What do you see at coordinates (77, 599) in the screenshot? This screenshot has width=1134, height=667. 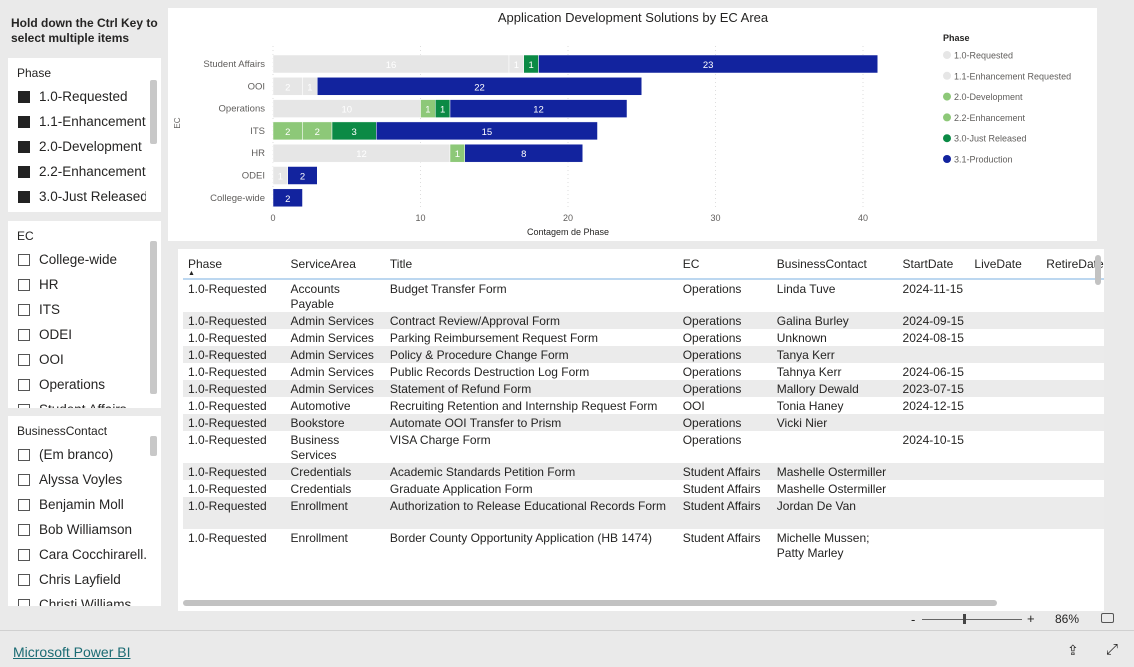 I see `slicer-item: Christi Williams` at bounding box center [77, 599].